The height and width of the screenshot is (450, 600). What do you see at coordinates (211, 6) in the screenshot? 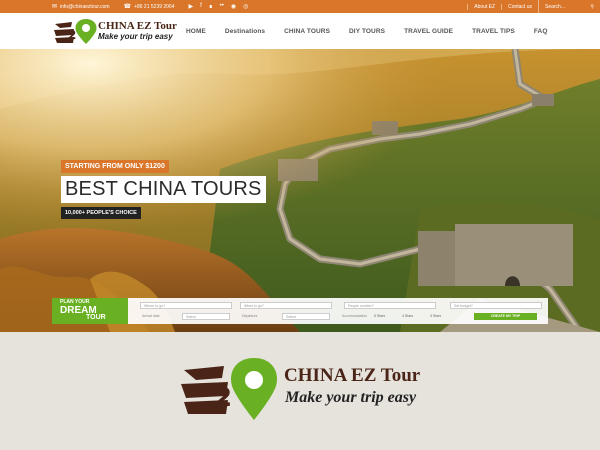
I see `rss-icon: ∎` at bounding box center [211, 6].